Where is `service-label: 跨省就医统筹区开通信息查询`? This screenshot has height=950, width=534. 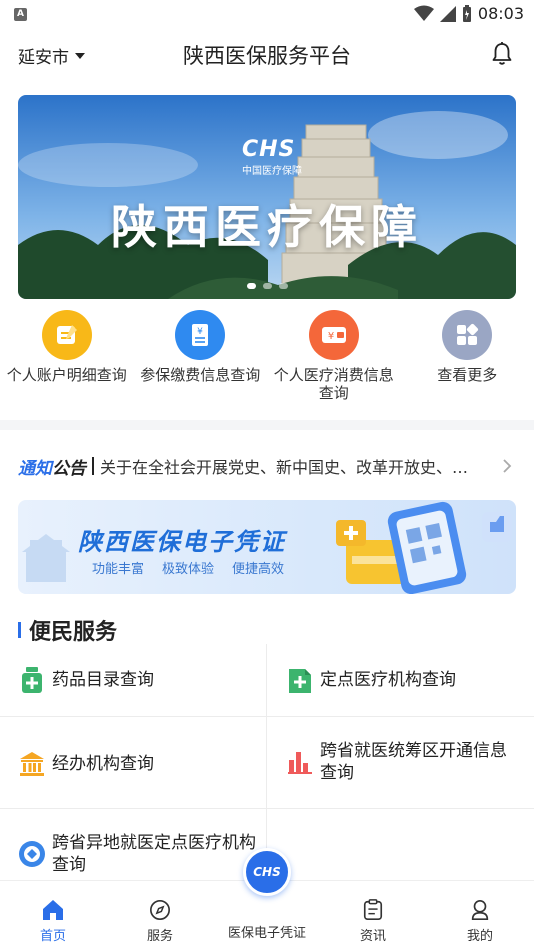 service-label: 跨省就医统筹区开通信息查询 is located at coordinates (413, 762).